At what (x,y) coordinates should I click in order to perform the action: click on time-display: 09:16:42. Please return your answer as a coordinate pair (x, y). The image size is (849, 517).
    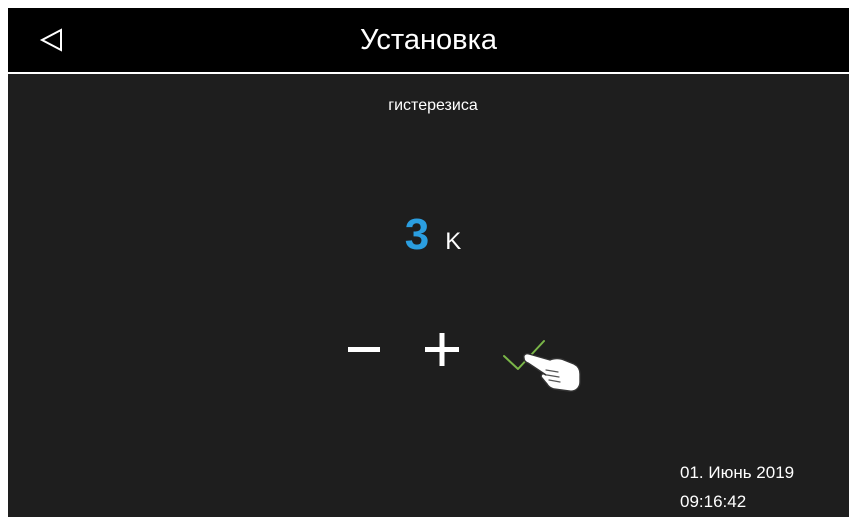
    Looking at the image, I should click on (713, 501).